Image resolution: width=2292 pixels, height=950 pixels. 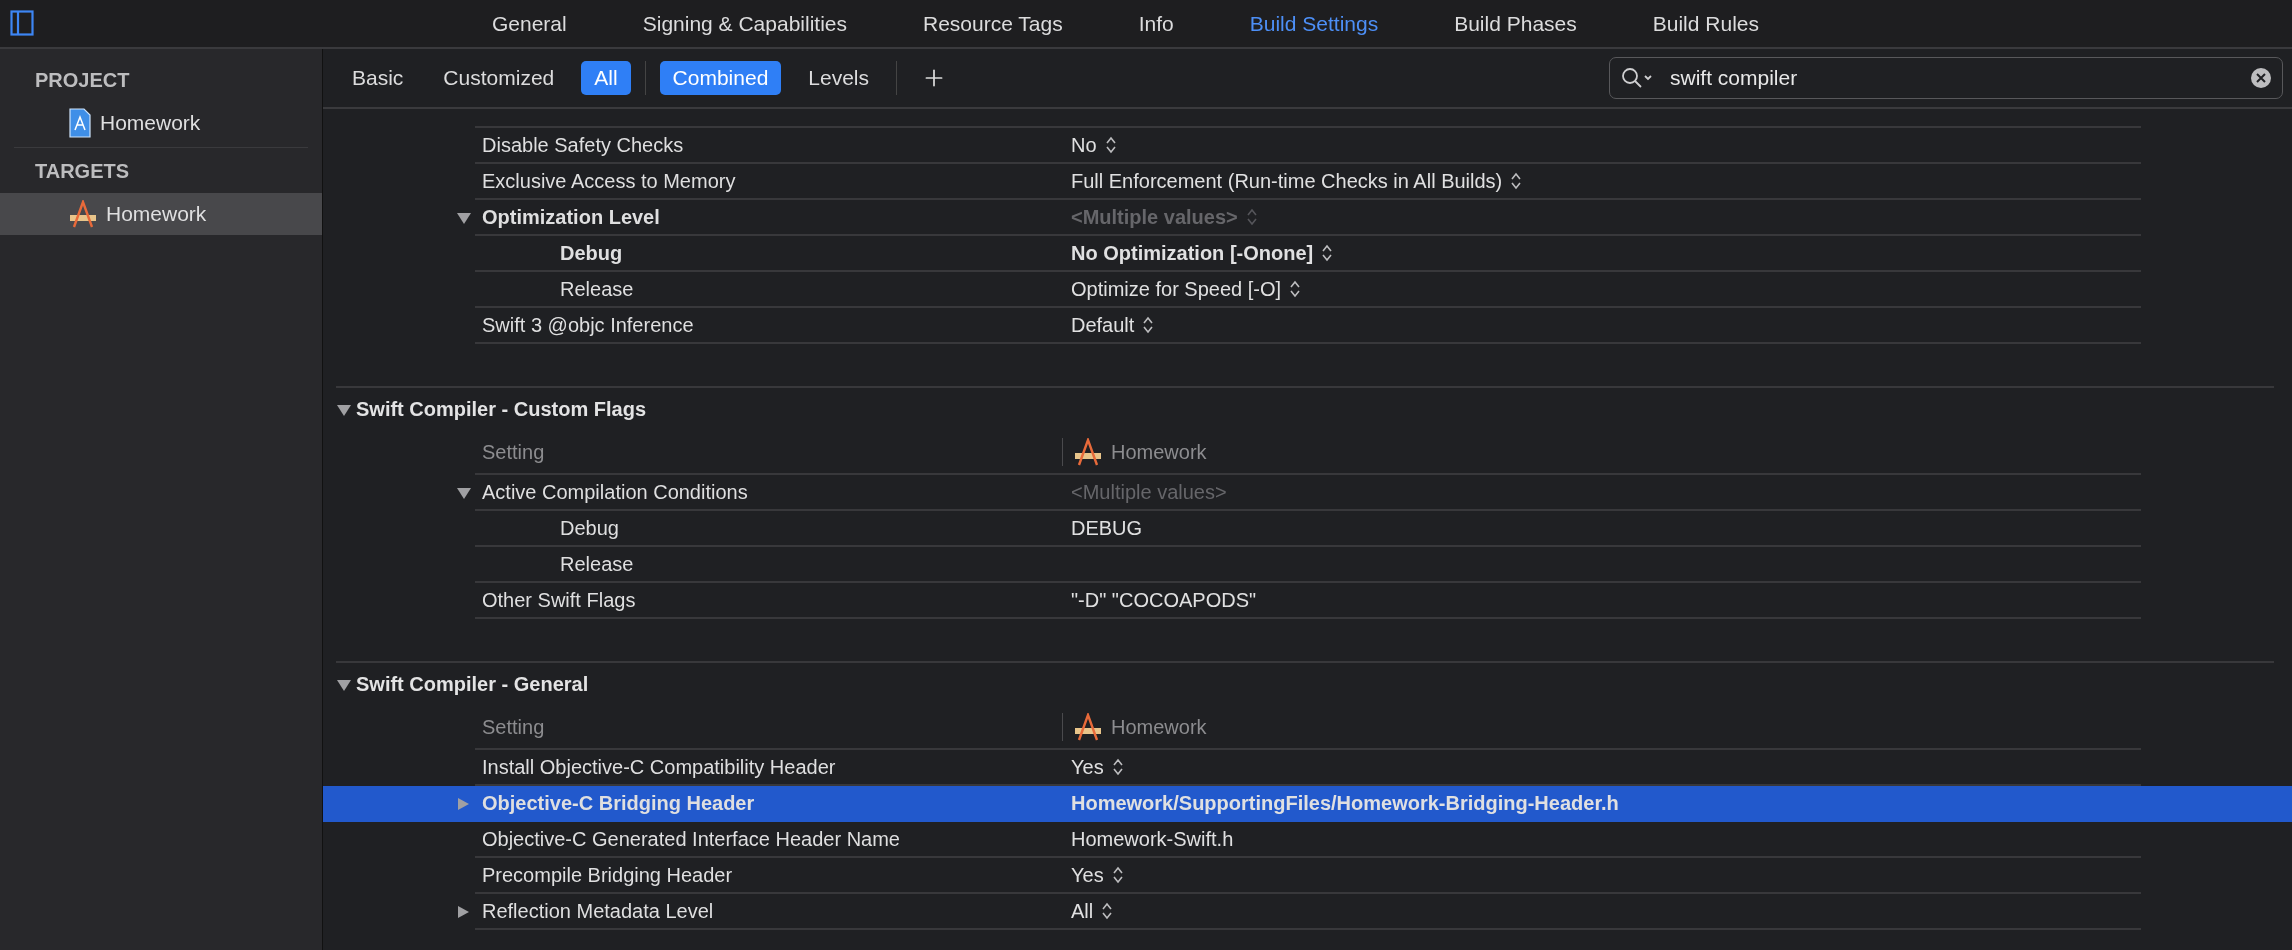 I want to click on setting-name: Reflection Metadata Level, so click(x=598, y=911).